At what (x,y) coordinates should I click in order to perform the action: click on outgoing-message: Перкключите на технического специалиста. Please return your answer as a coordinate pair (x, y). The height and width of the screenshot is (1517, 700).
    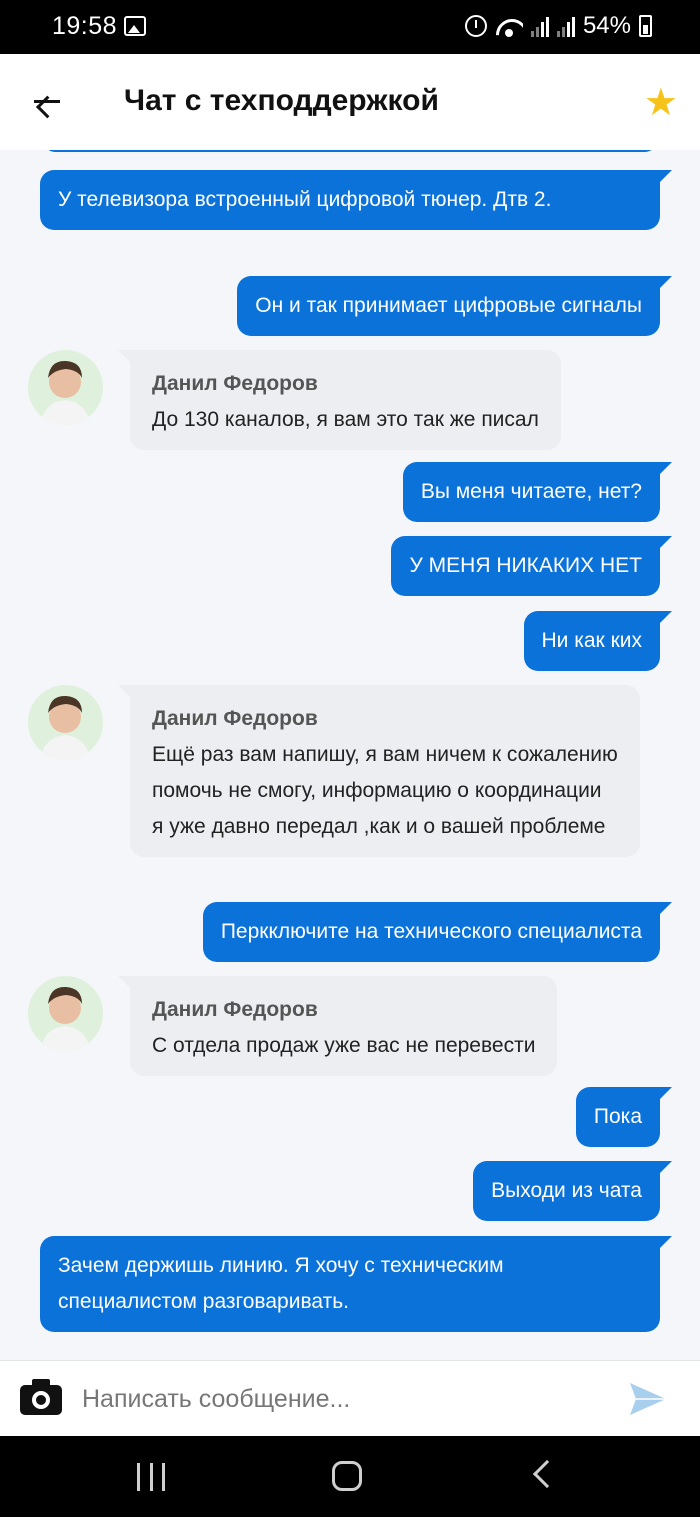
    Looking at the image, I should click on (437, 932).